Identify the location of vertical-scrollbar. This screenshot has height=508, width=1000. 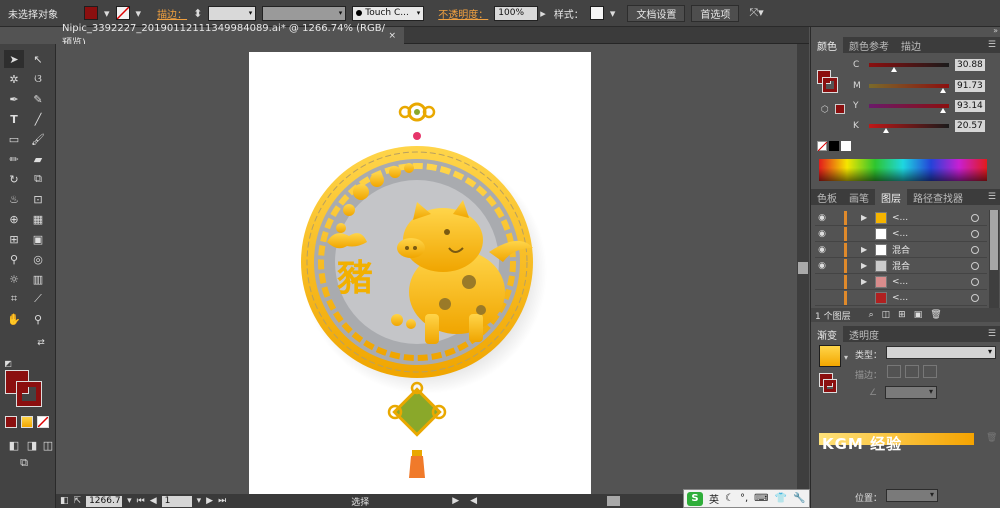
(803, 269).